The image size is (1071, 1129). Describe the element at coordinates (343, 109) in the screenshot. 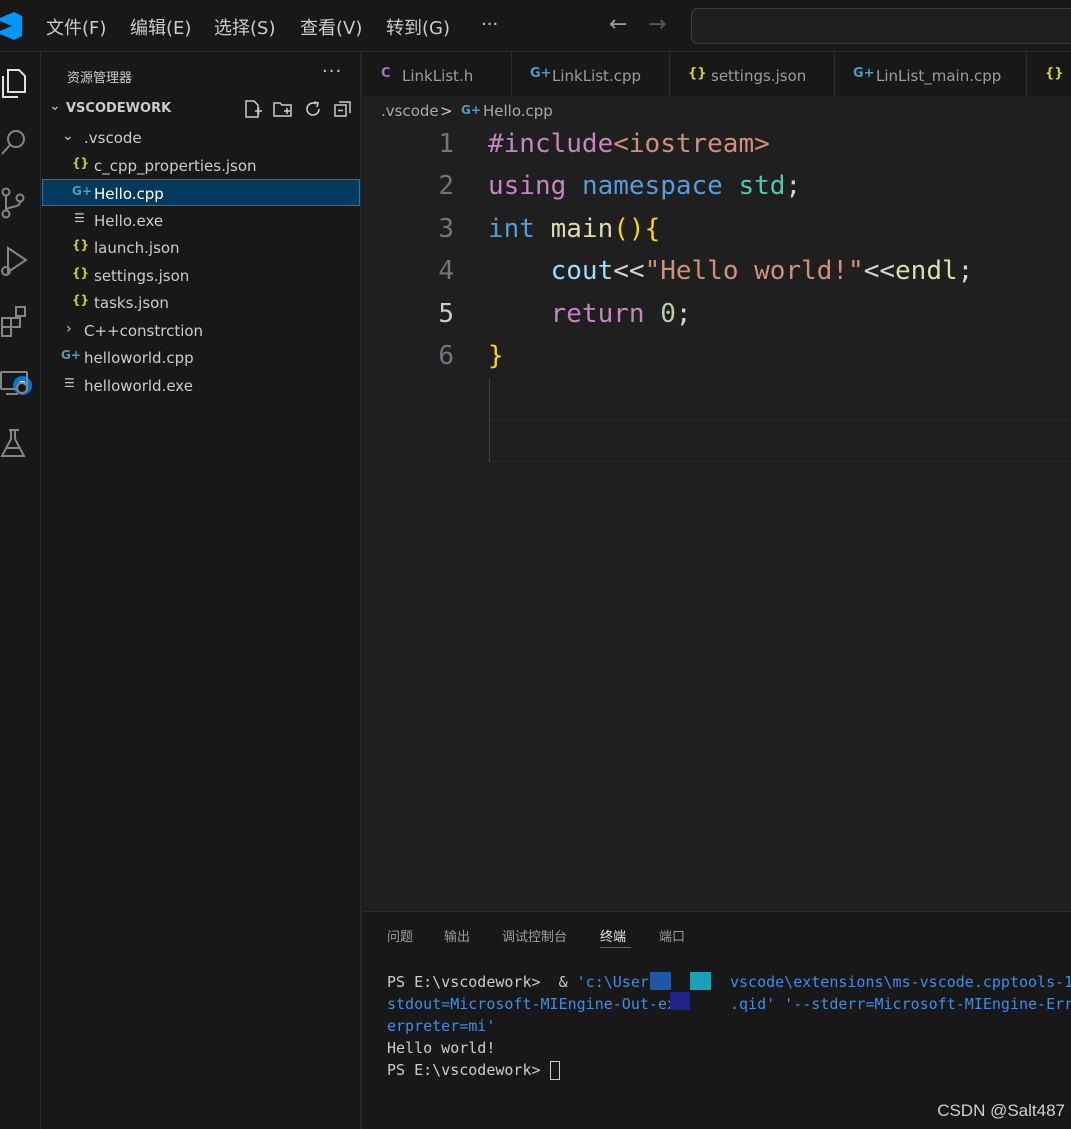

I see `collapse-all-icon` at that location.